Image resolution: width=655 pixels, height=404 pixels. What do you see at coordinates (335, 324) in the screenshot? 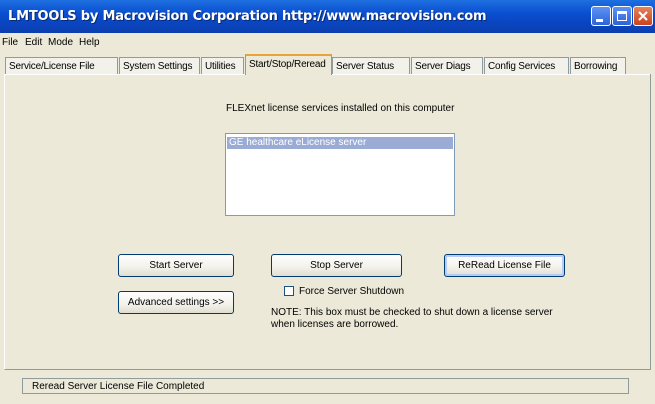
I see `note-text-line2: when licenses are borrowed.` at bounding box center [335, 324].